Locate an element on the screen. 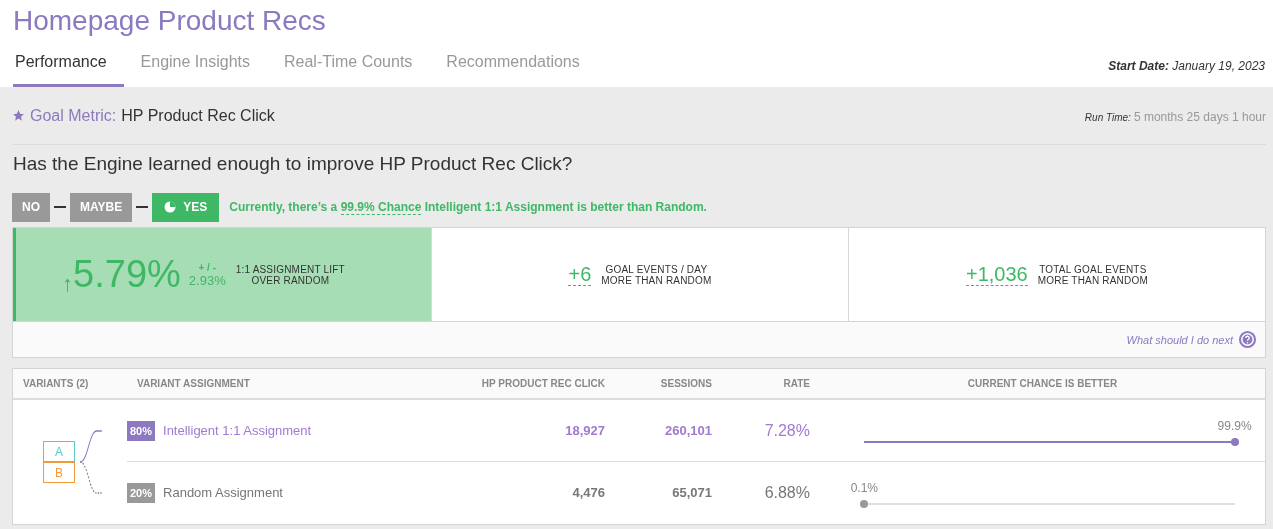  question-heading: Has the Engine learned enough to improve HP Product Rec Click? is located at coordinates (293, 164).